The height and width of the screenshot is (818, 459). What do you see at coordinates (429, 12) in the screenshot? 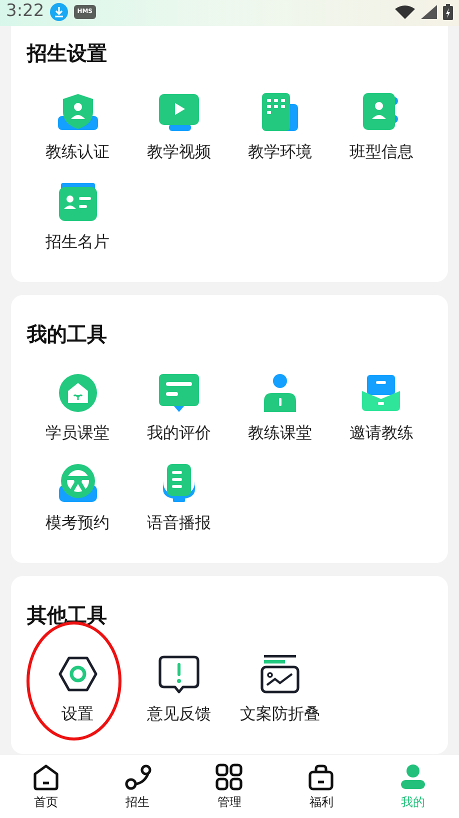
I see `signal-icon` at bounding box center [429, 12].